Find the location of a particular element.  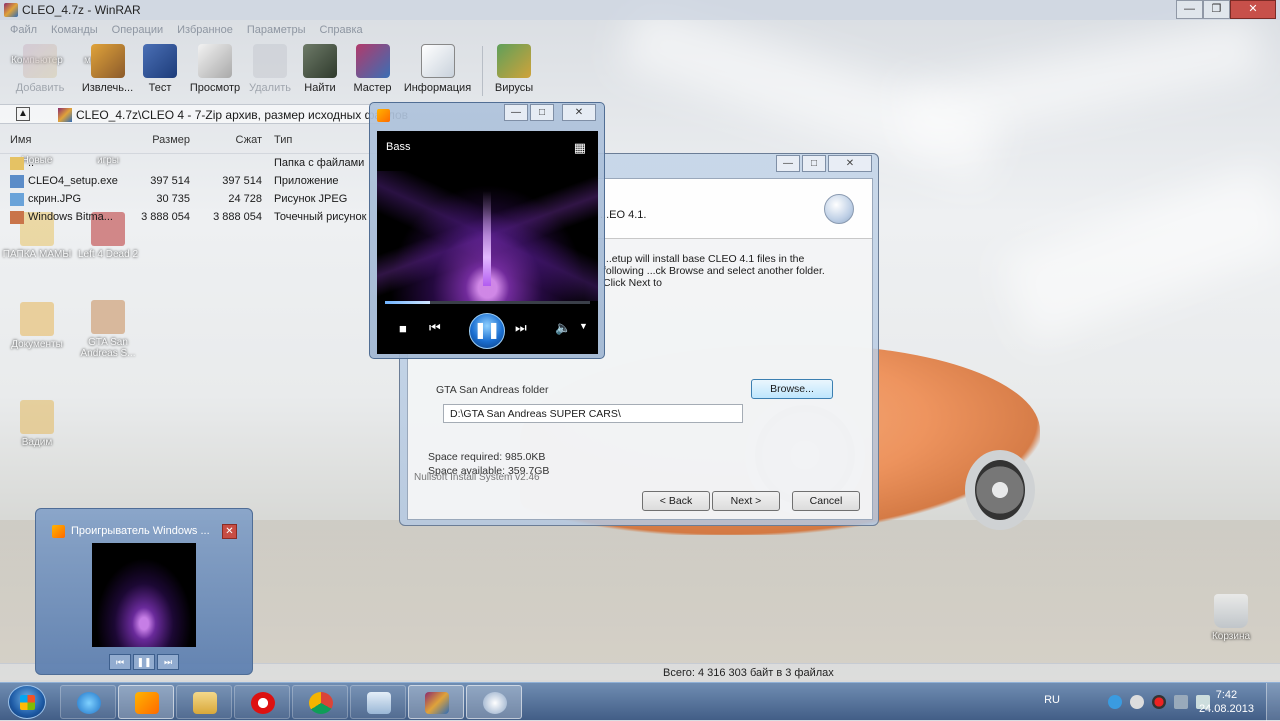

tray-app-icon is located at coordinates (1137, 702).